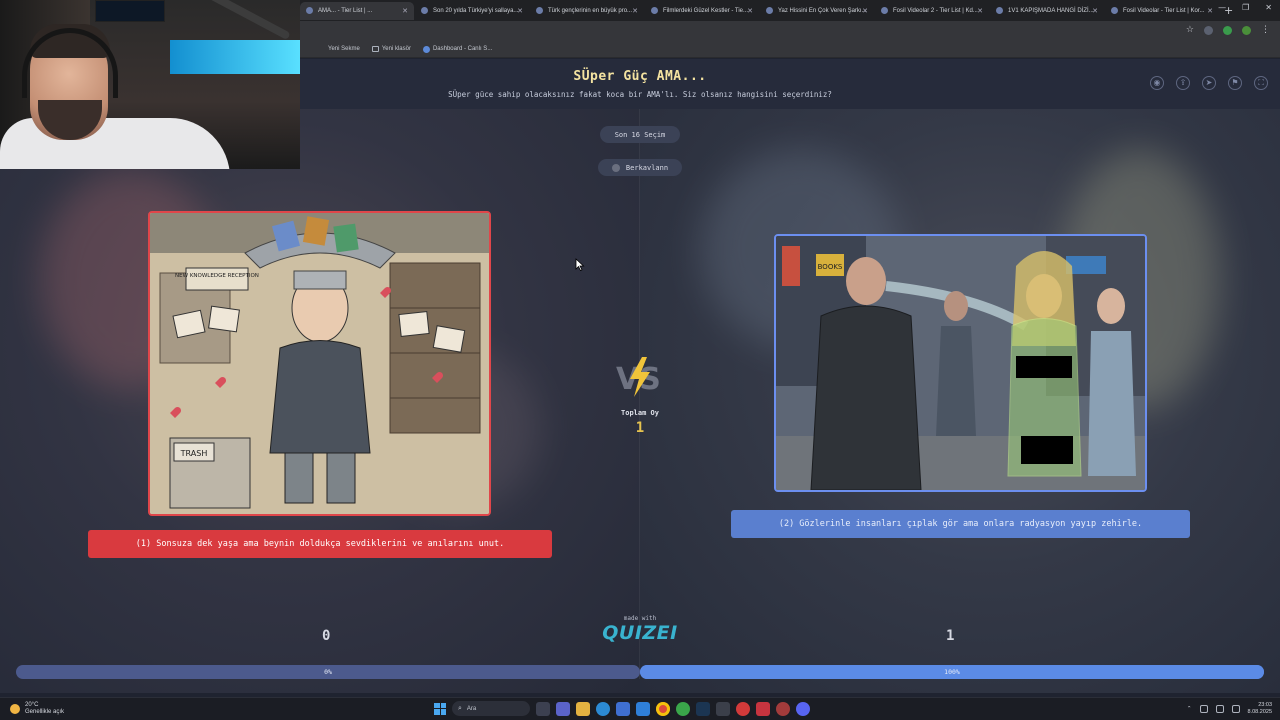  What do you see at coordinates (1189, 709) in the screenshot?
I see `tray-chevron-icon: ⌃` at bounding box center [1189, 709].